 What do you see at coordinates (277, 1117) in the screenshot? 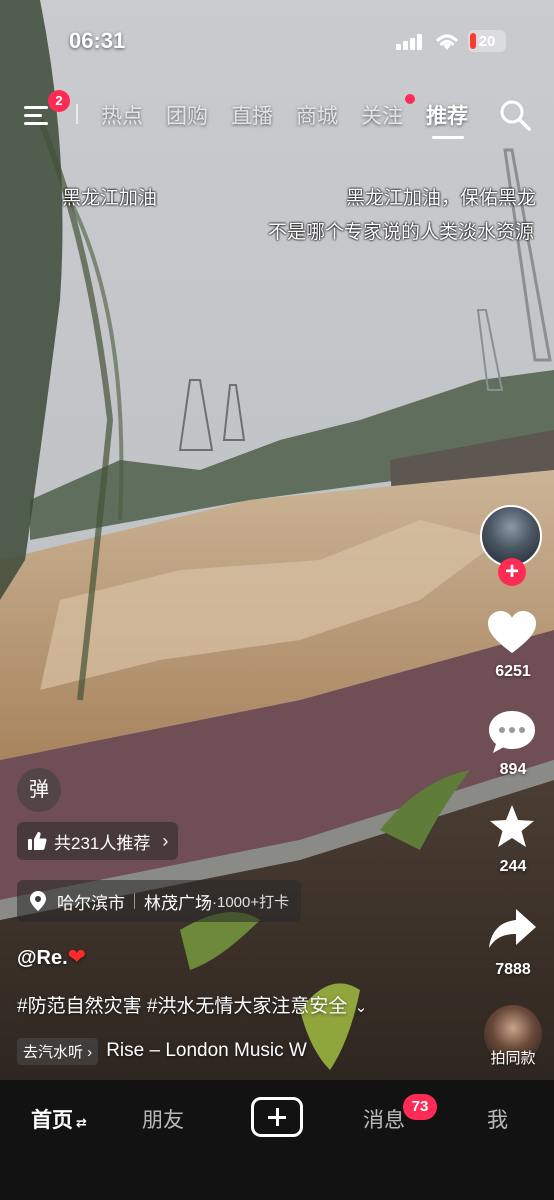
I see `create-post-button` at bounding box center [277, 1117].